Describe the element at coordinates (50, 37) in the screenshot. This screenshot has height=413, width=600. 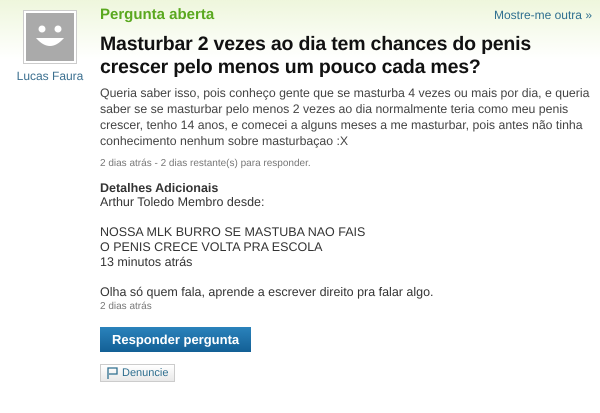
I see `avatar-icon` at that location.